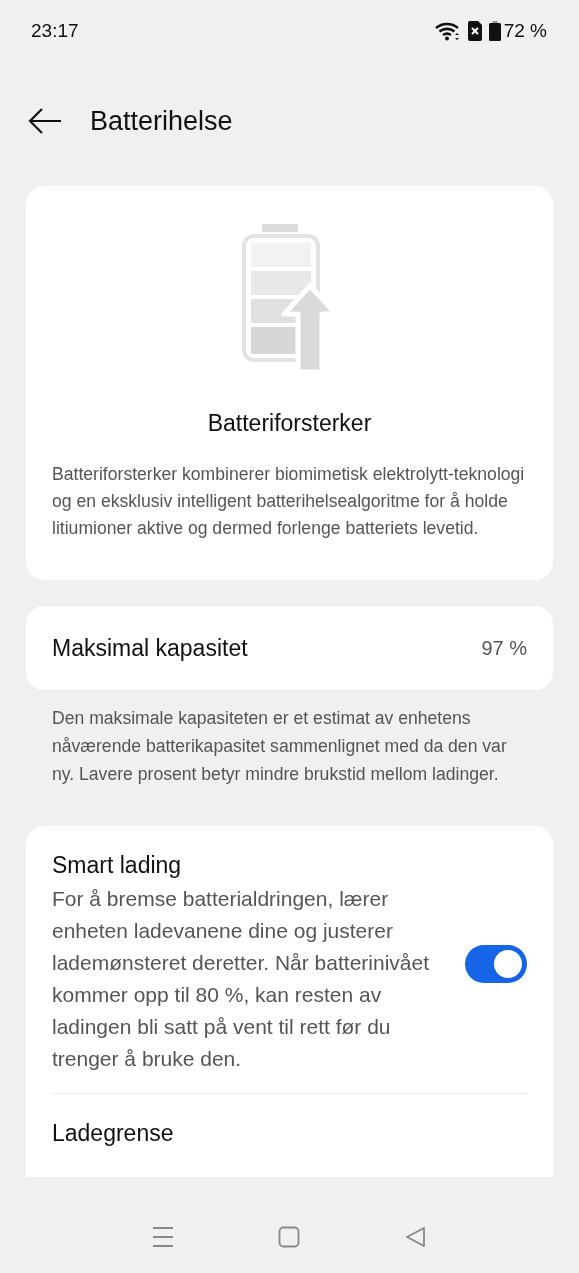  What do you see at coordinates (289, 501) in the screenshot?
I see `card-description: Batteriforsterker kombinerer biomimetisk elektrolytt-teknologi og en eksklusiv intelligent batterihelsealgoritme for å holde litiumioner aktive og dermed forlenge batteriets levetid.` at bounding box center [289, 501].